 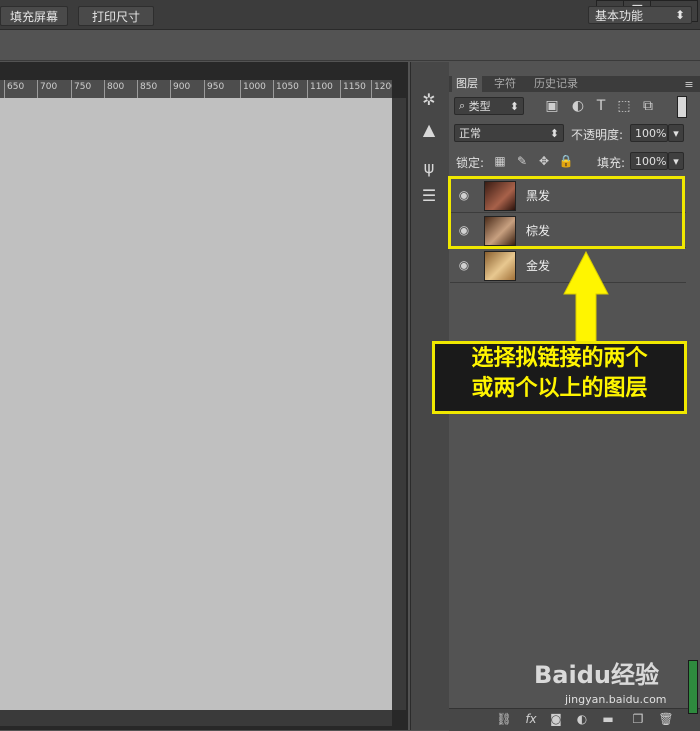 I want to click on fill-dropdown-button: ▾, so click(x=676, y=161).